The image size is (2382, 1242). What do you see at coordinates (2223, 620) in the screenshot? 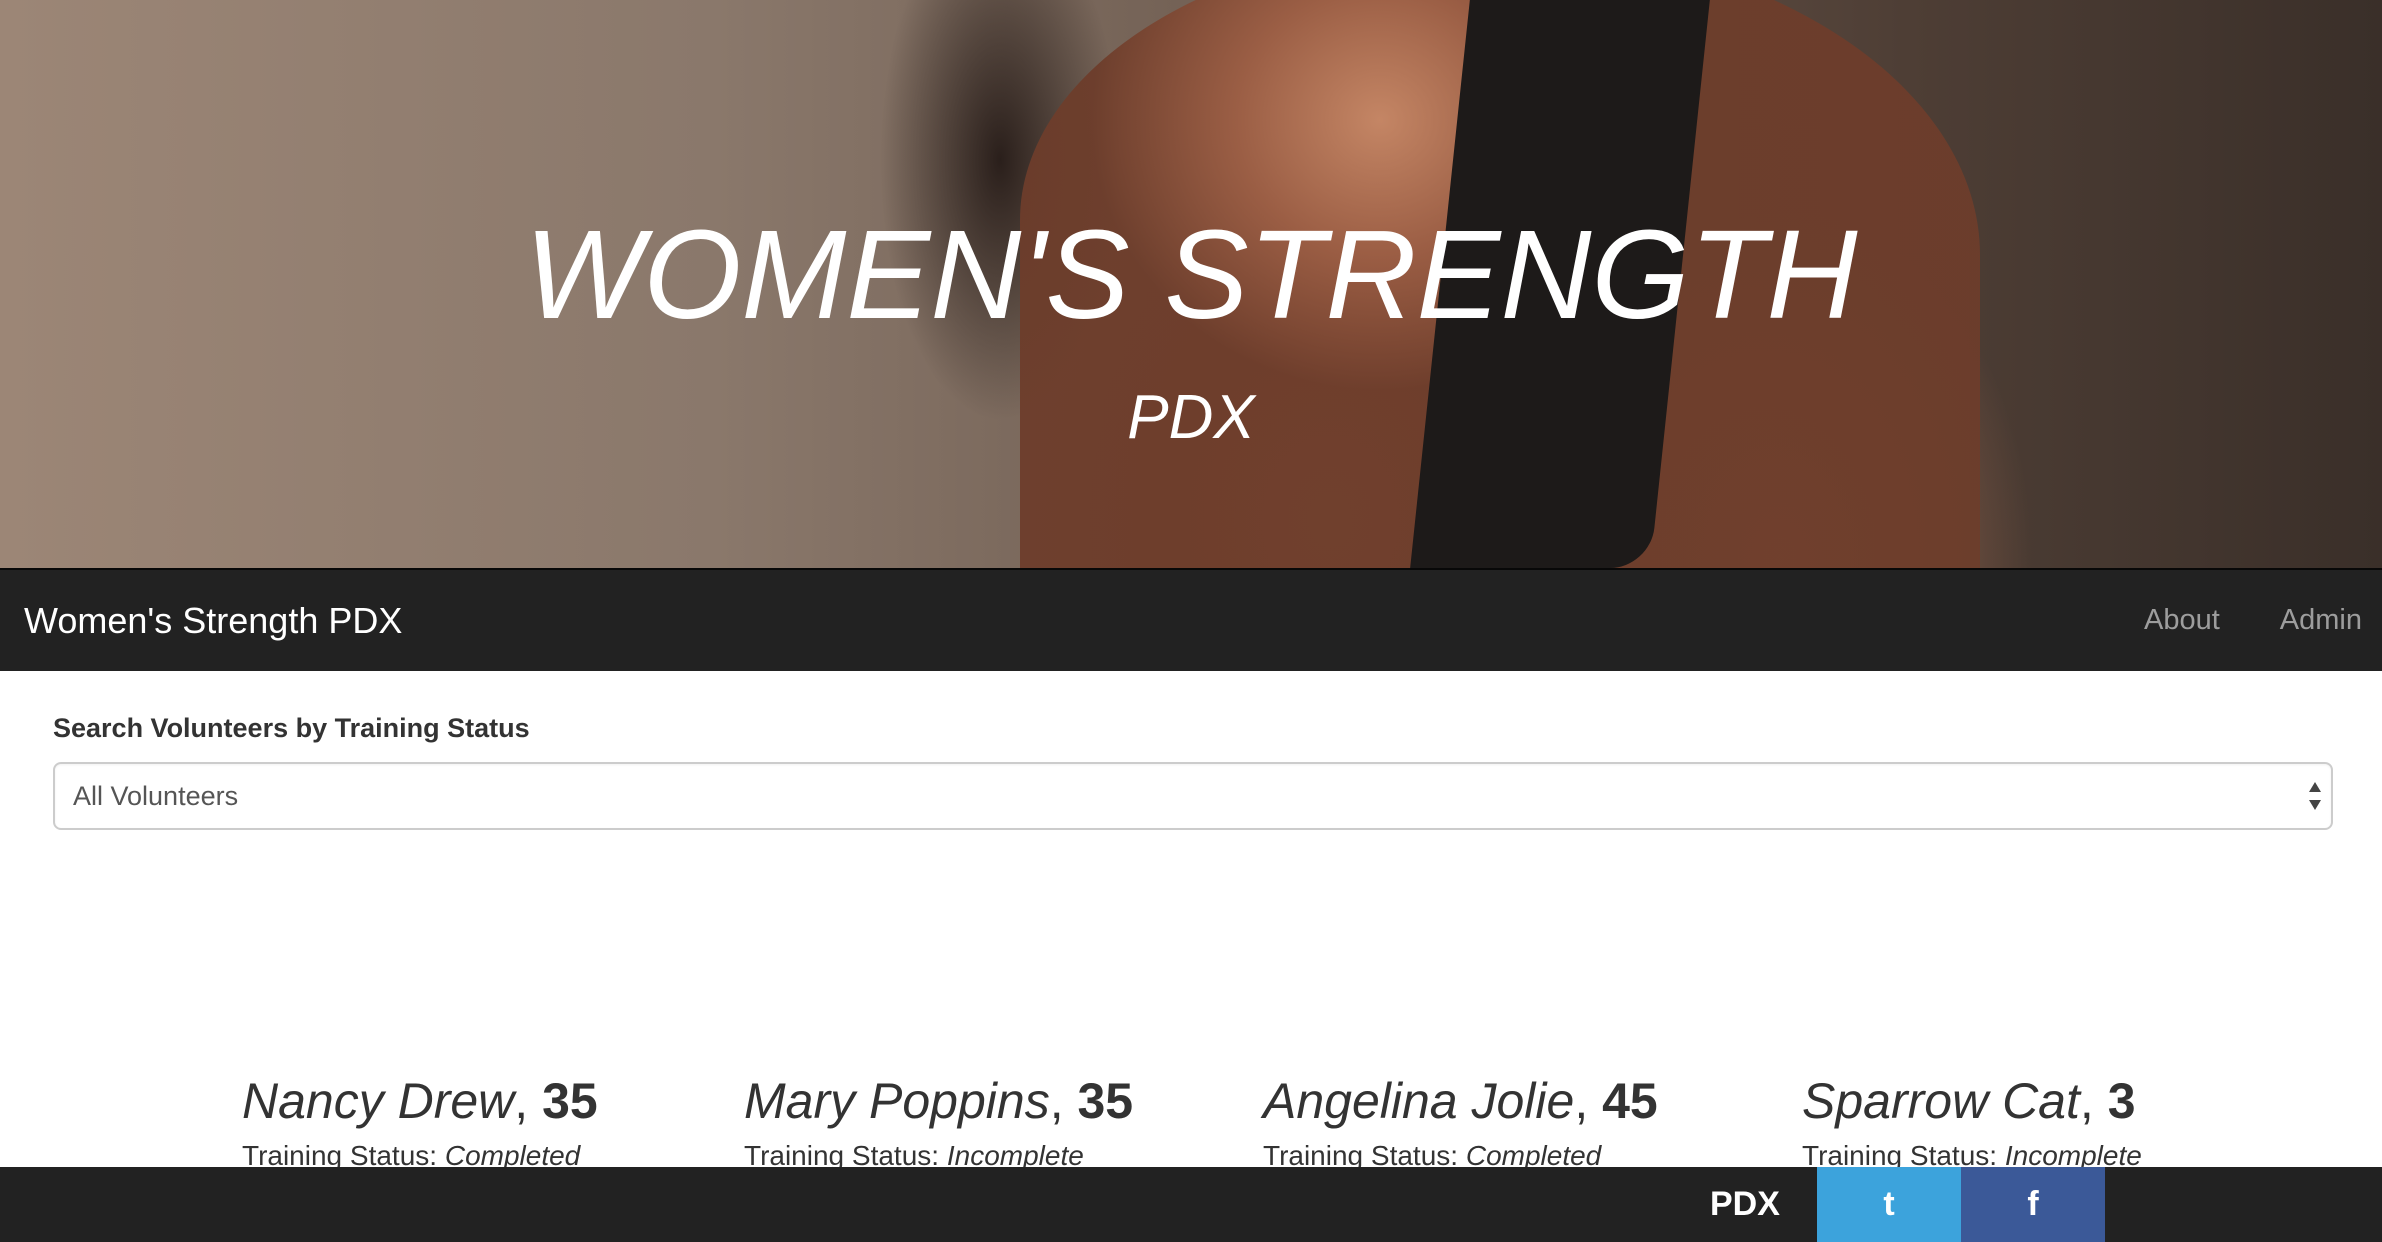
I see `navbar-links: About Admin` at bounding box center [2223, 620].